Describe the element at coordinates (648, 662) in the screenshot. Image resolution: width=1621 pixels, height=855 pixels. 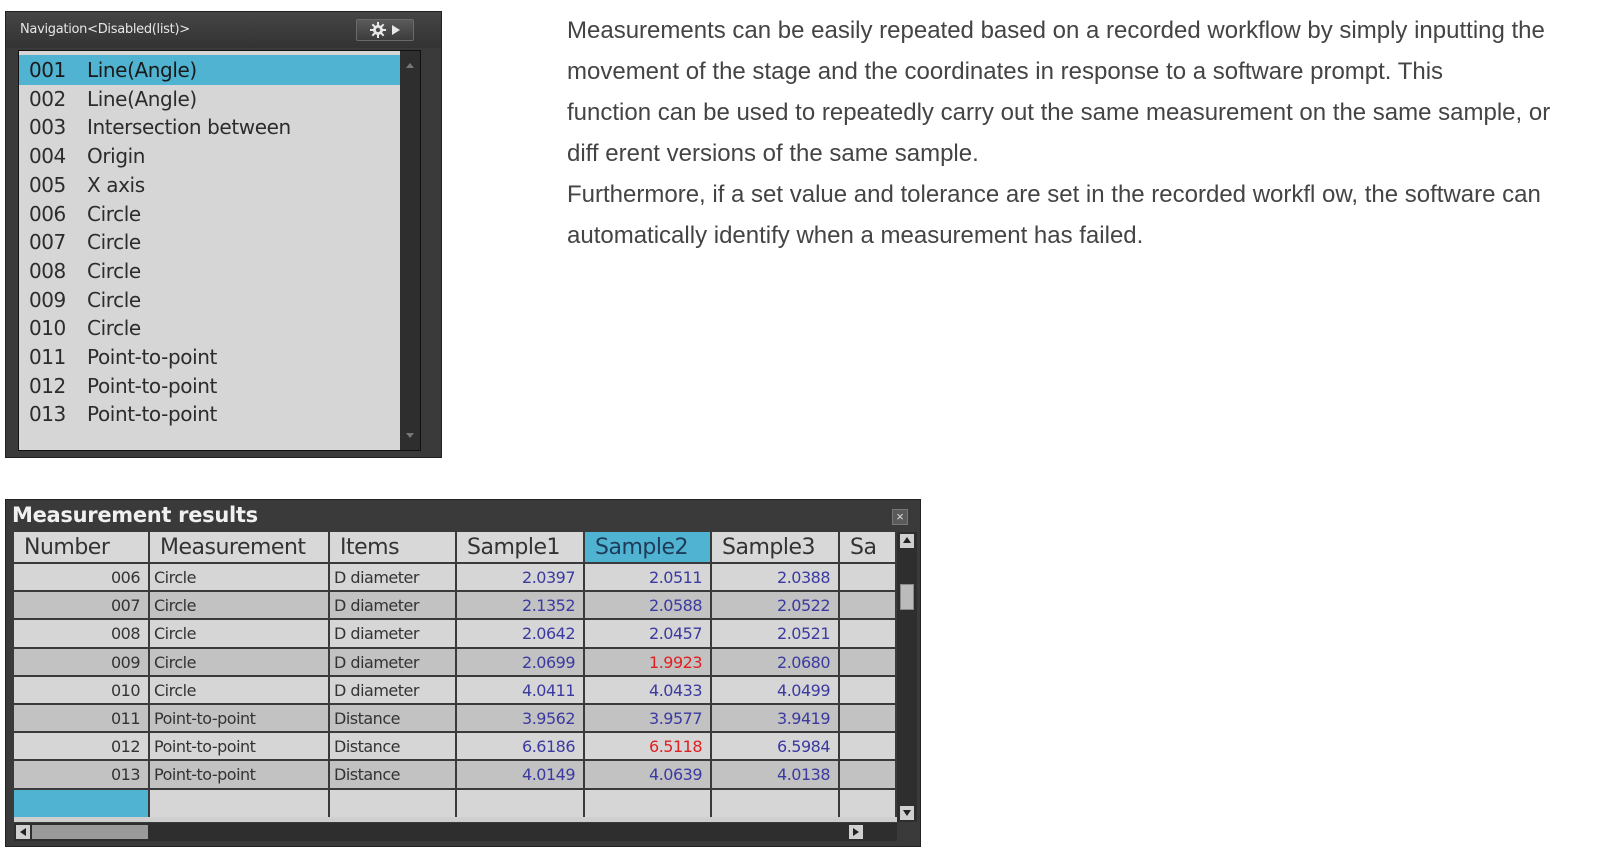
I see `table-cell: 1.9923` at that location.